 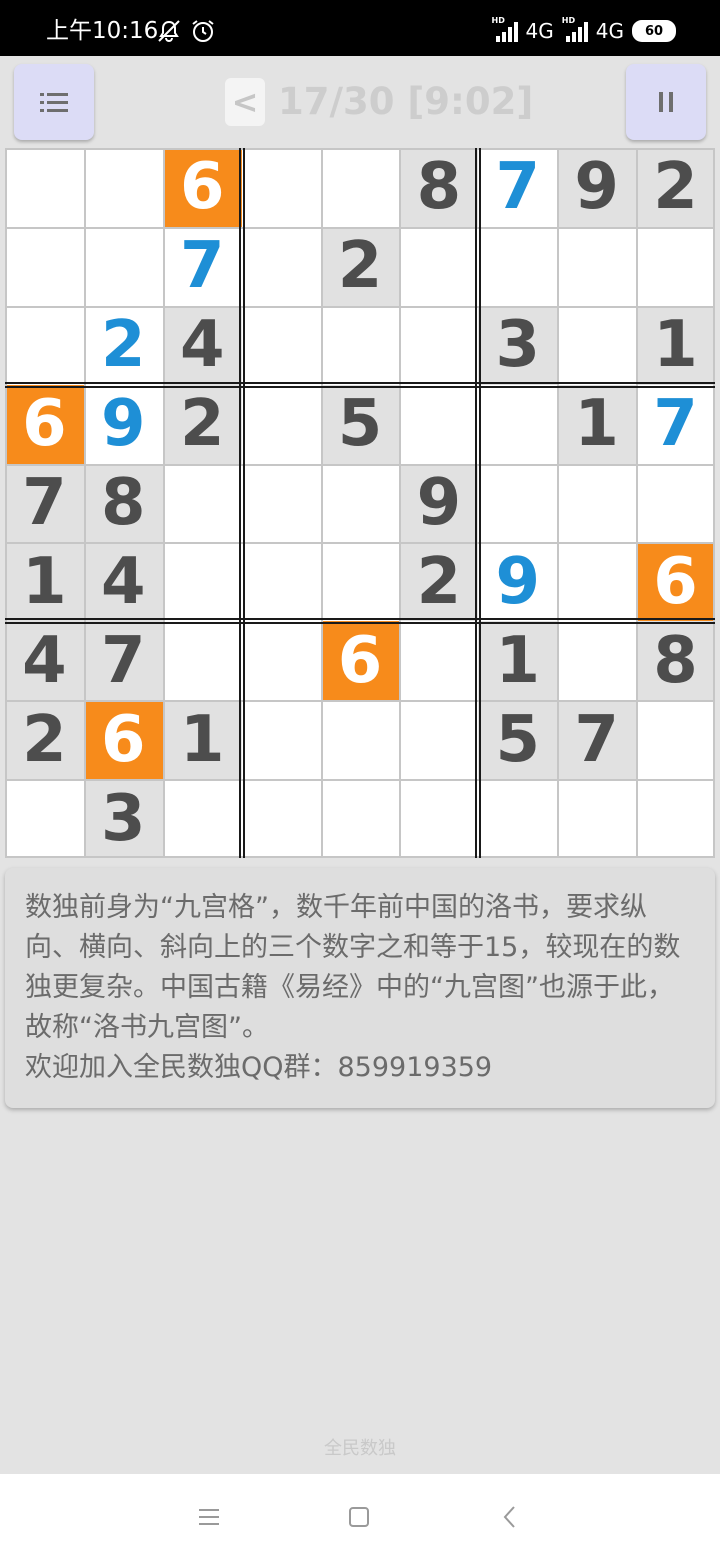 What do you see at coordinates (597, 661) in the screenshot?
I see `sudoku-cell-r7c8` at bounding box center [597, 661].